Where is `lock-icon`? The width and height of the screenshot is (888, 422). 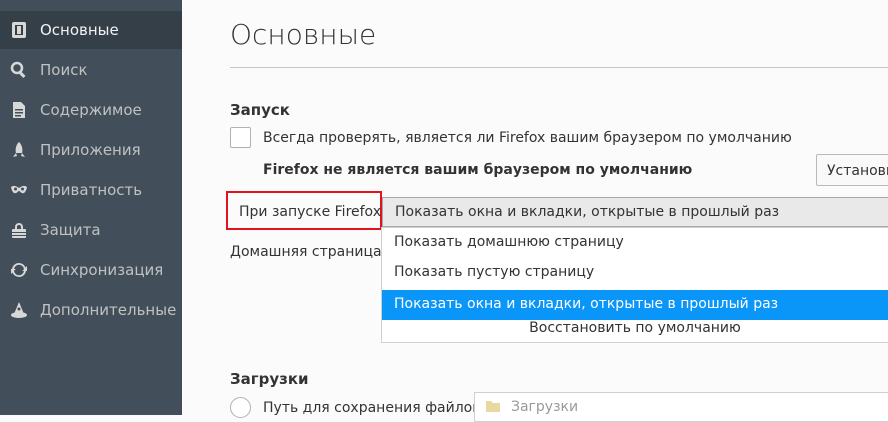 lock-icon is located at coordinates (19, 230).